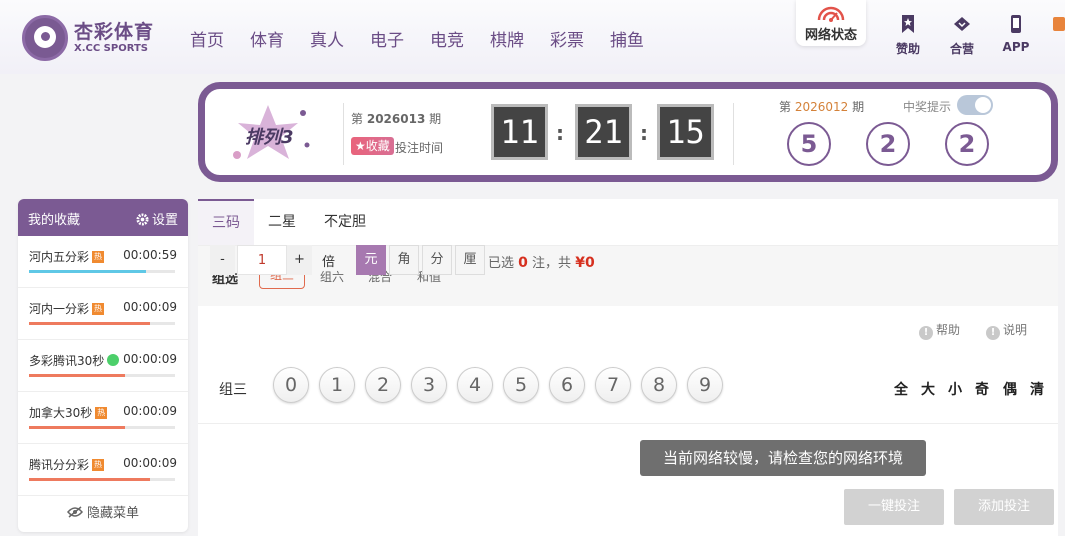 The image size is (1065, 536). What do you see at coordinates (894, 507) in the screenshot?
I see `one-click-bet-button: 一键投注` at bounding box center [894, 507].